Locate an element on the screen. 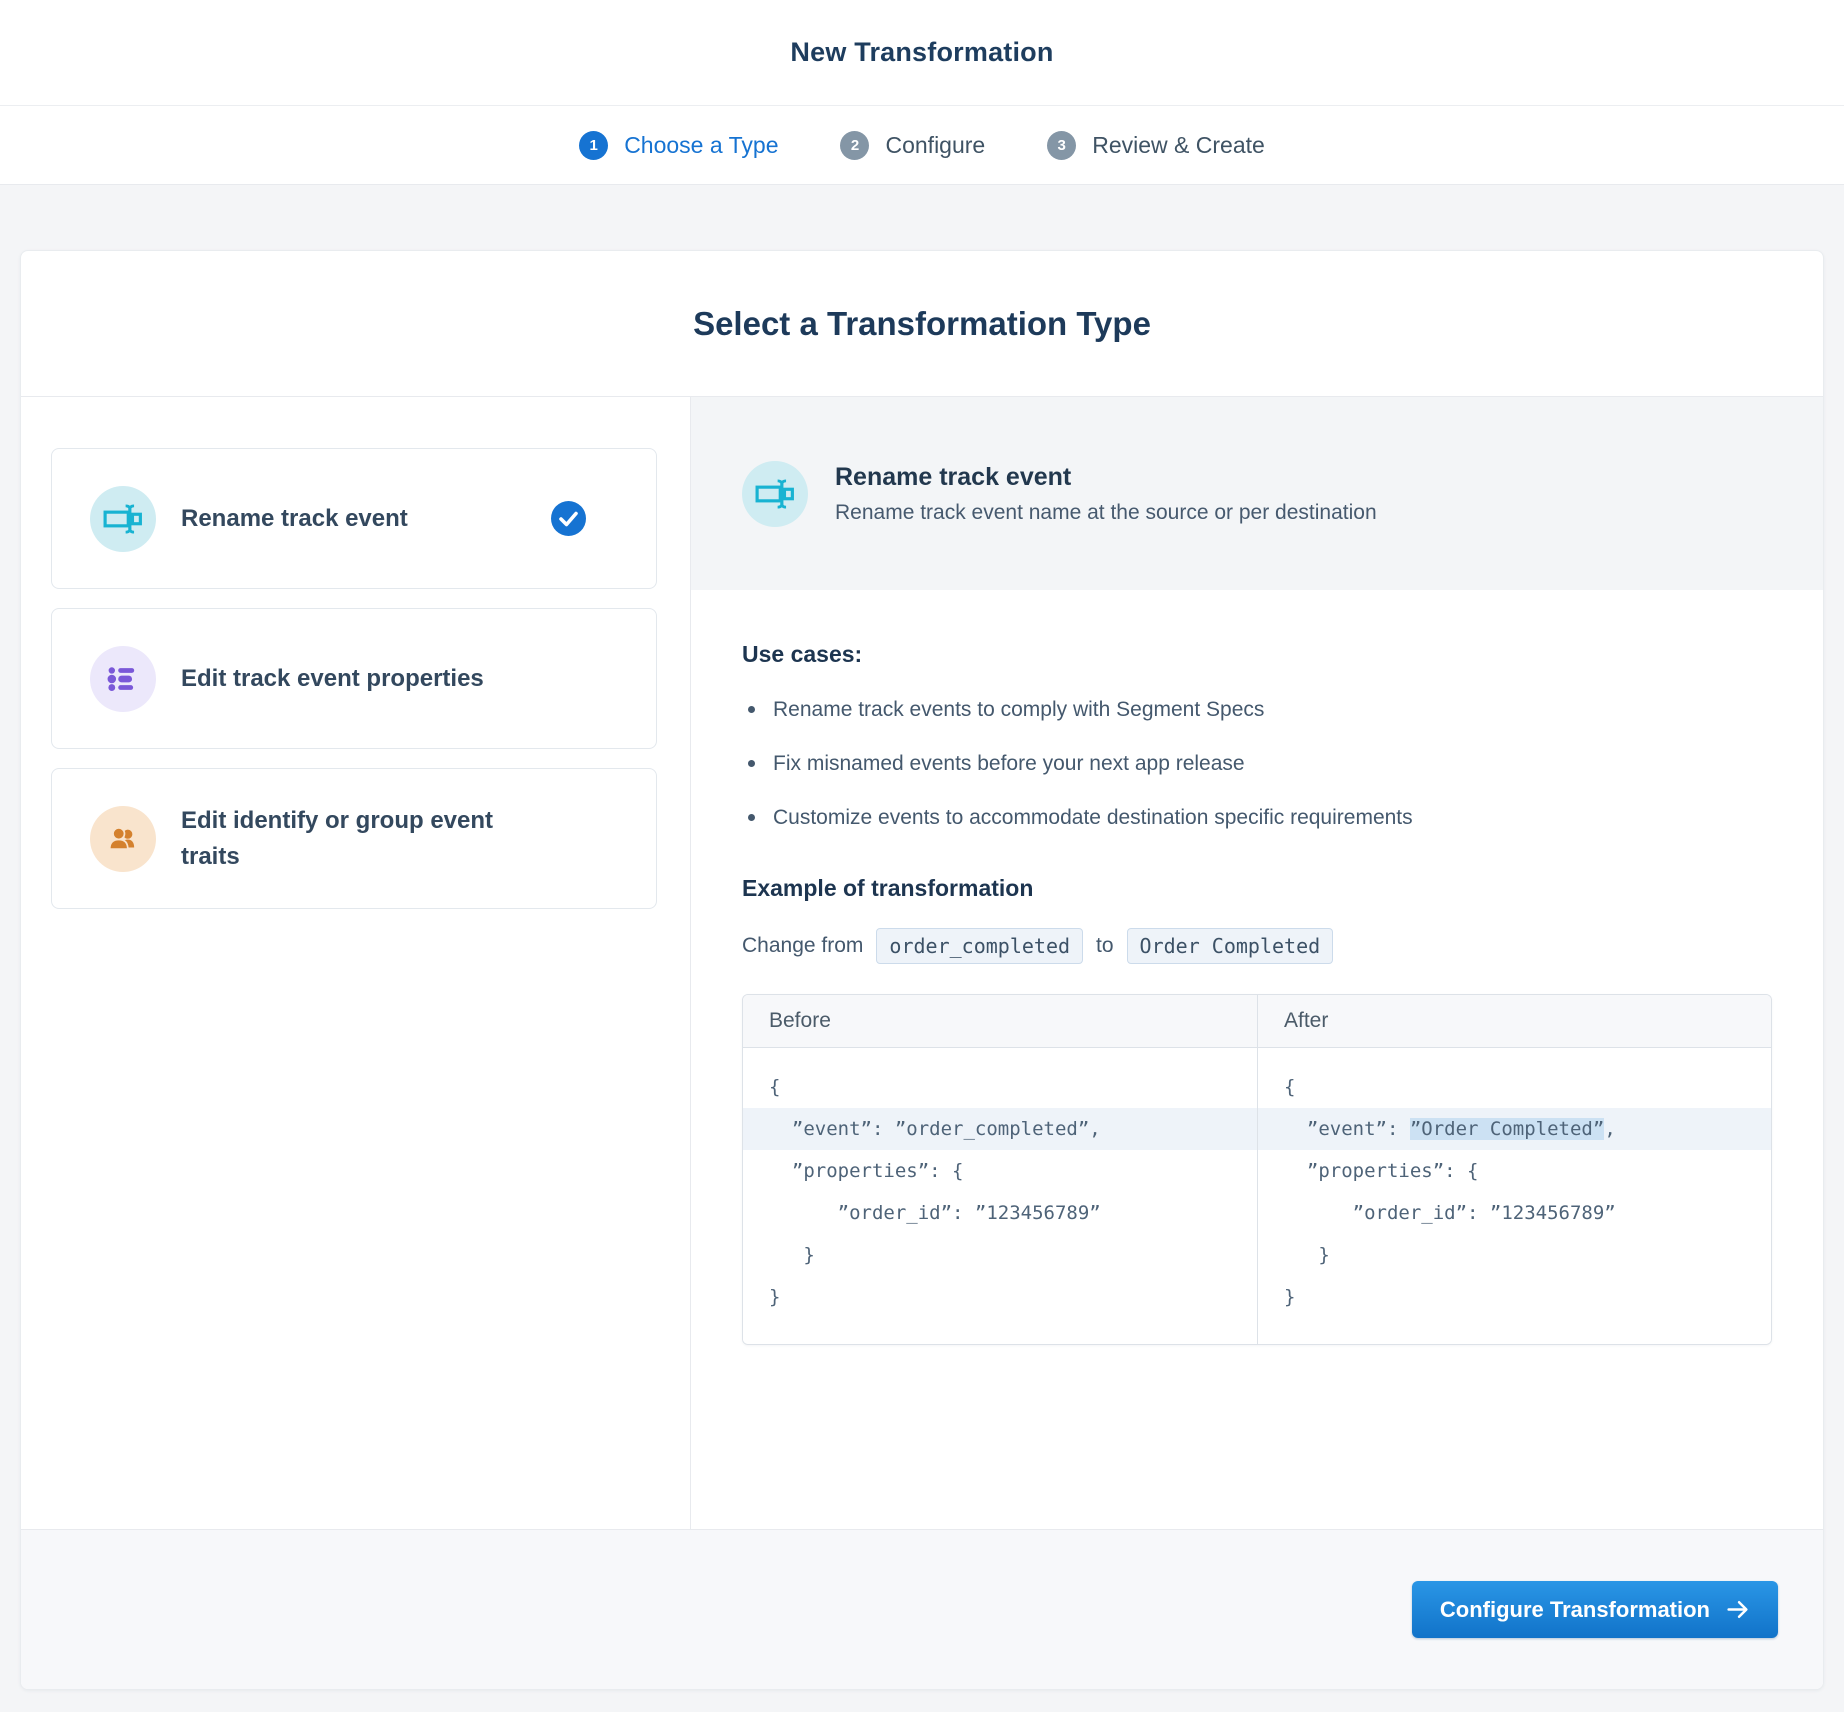 This screenshot has width=1844, height=1712. after-column-header: After is located at coordinates (1514, 1021).